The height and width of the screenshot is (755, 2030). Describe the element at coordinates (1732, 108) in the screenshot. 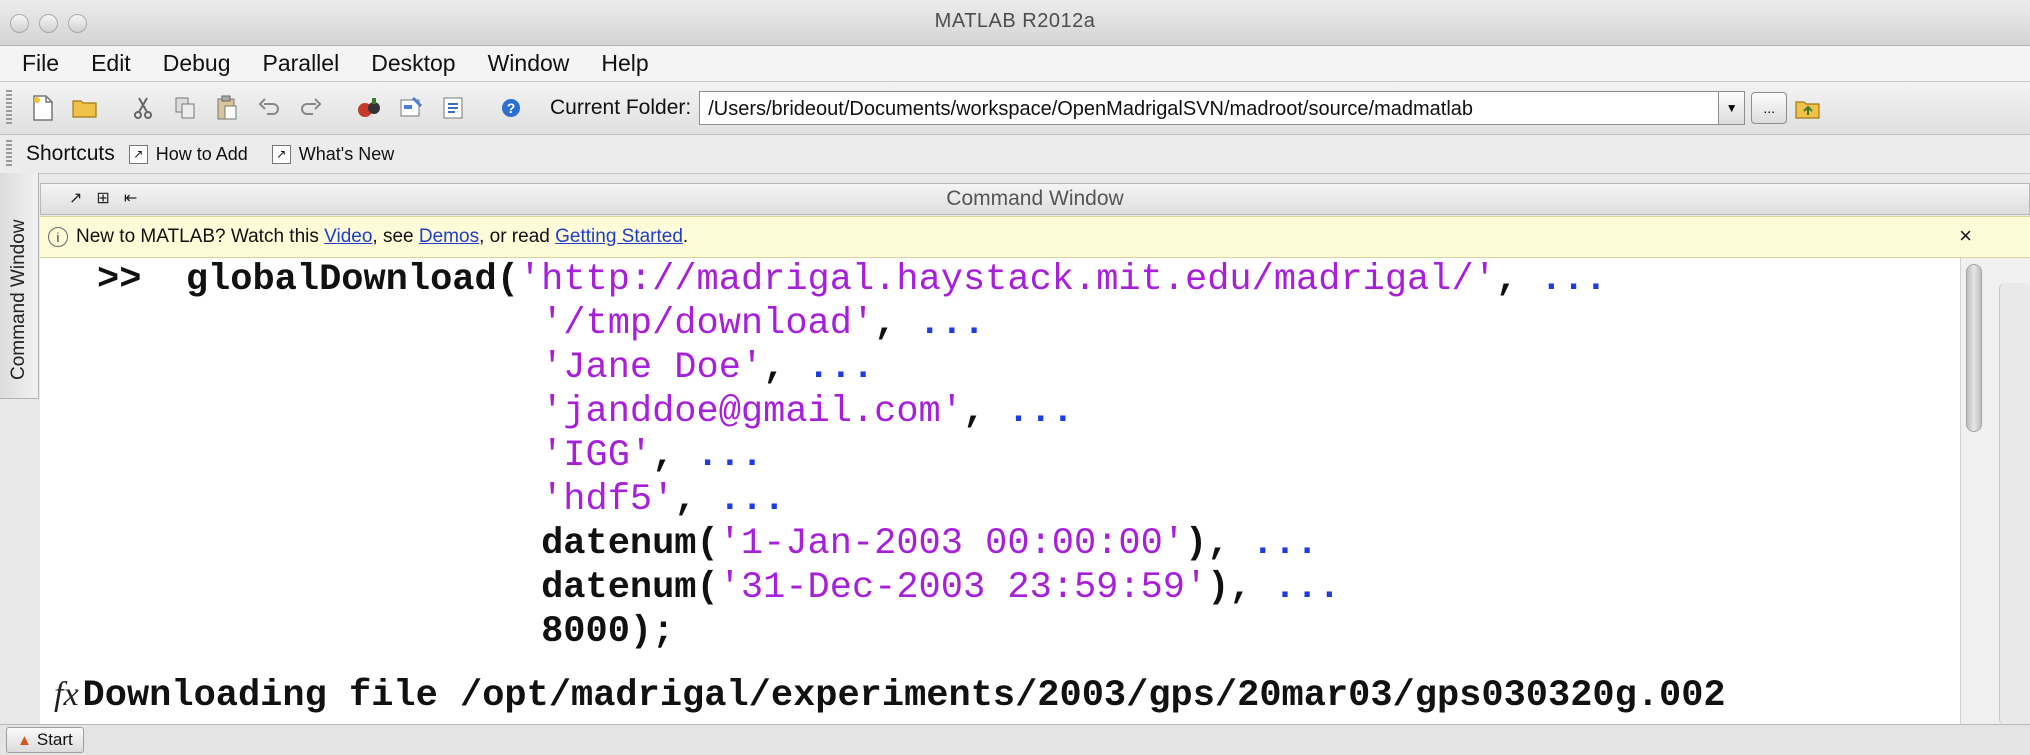

I see `folder-dropdown-chevron-icon: ▼` at that location.